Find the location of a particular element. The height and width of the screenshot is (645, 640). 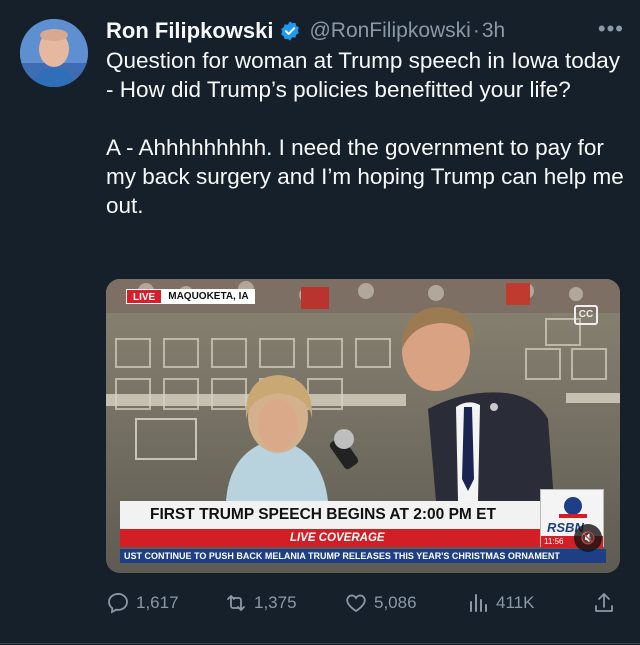

repost-icon is located at coordinates (236, 603).